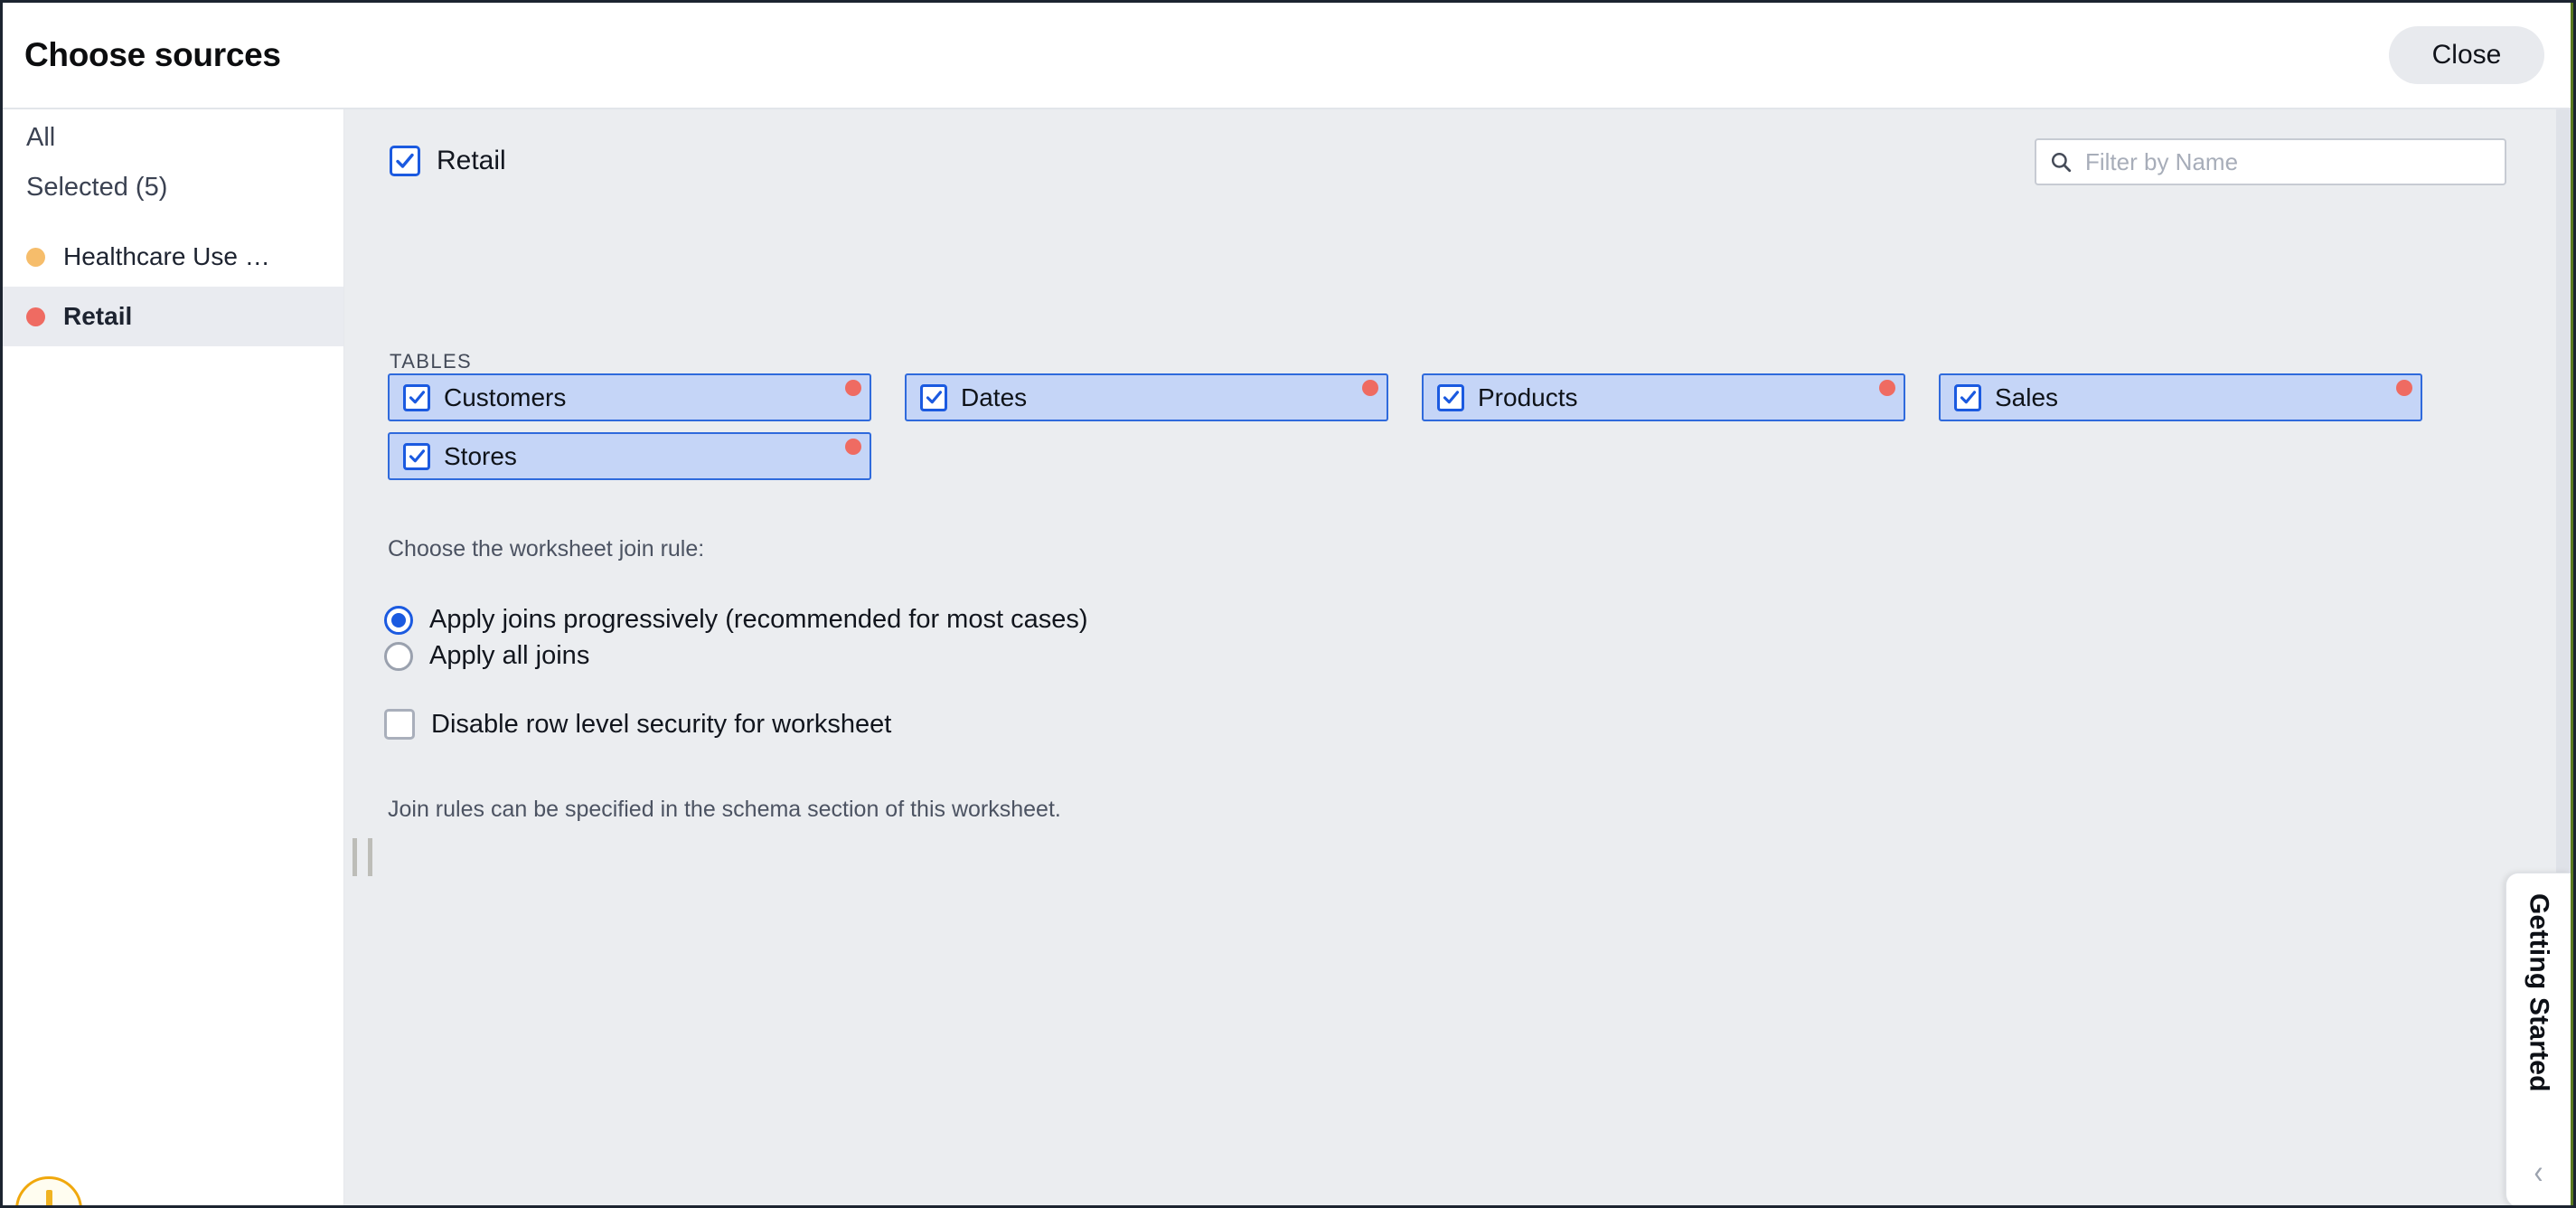  What do you see at coordinates (398, 620) in the screenshot?
I see `radio-icon-selected` at bounding box center [398, 620].